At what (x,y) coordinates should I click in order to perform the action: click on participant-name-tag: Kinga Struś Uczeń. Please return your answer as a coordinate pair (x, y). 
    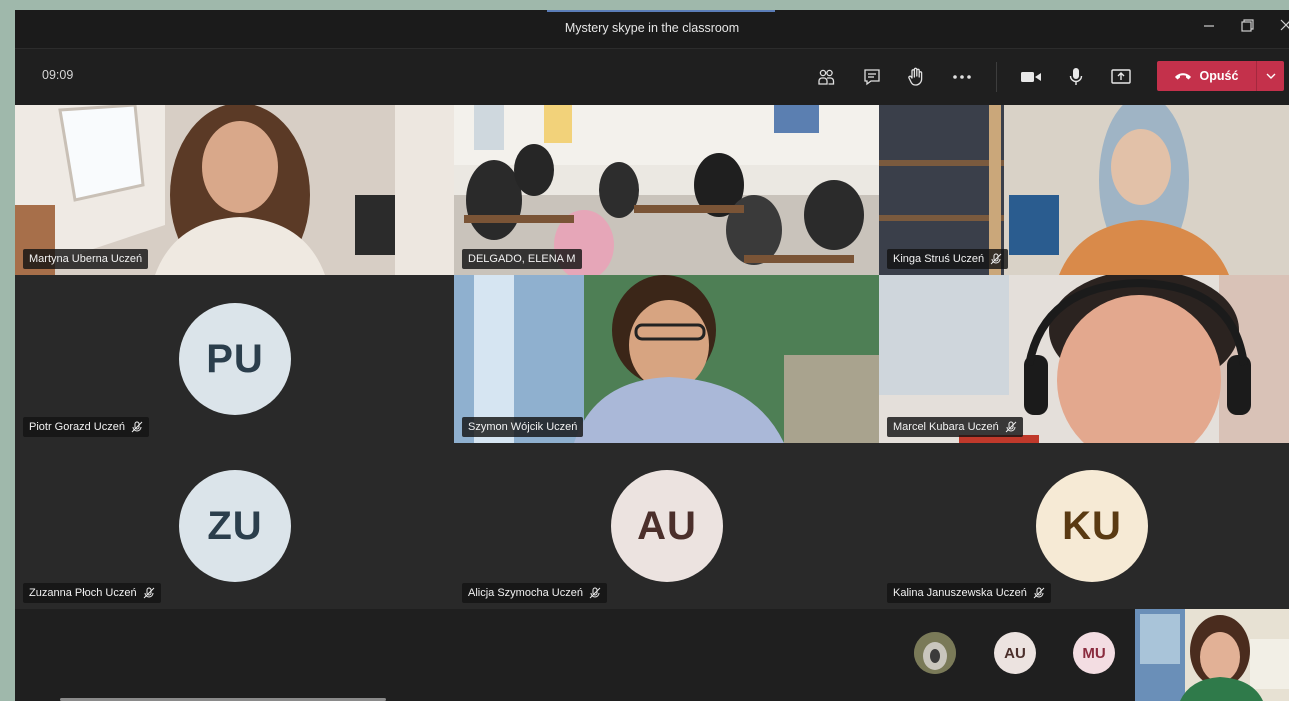
    Looking at the image, I should click on (948, 259).